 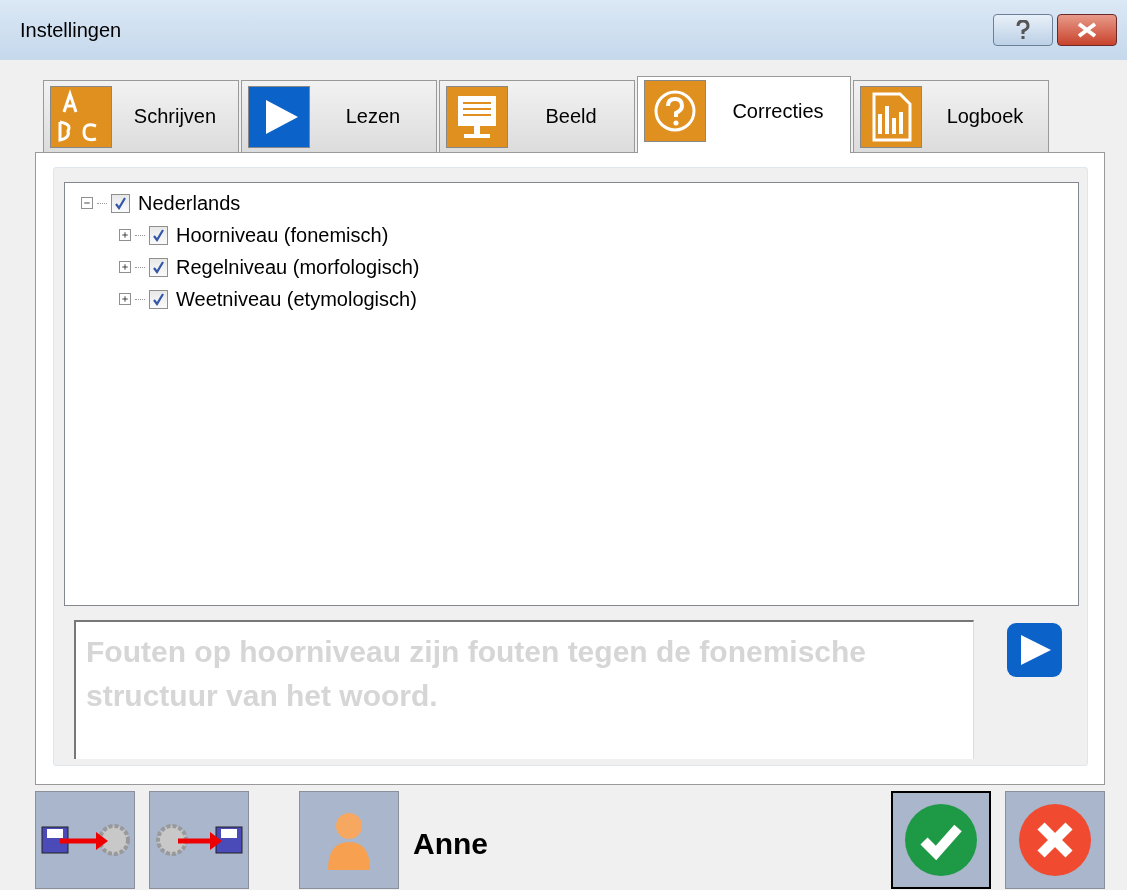 I want to click on tree-item-label: Regelniveau (morfologisch), so click(x=298, y=267).